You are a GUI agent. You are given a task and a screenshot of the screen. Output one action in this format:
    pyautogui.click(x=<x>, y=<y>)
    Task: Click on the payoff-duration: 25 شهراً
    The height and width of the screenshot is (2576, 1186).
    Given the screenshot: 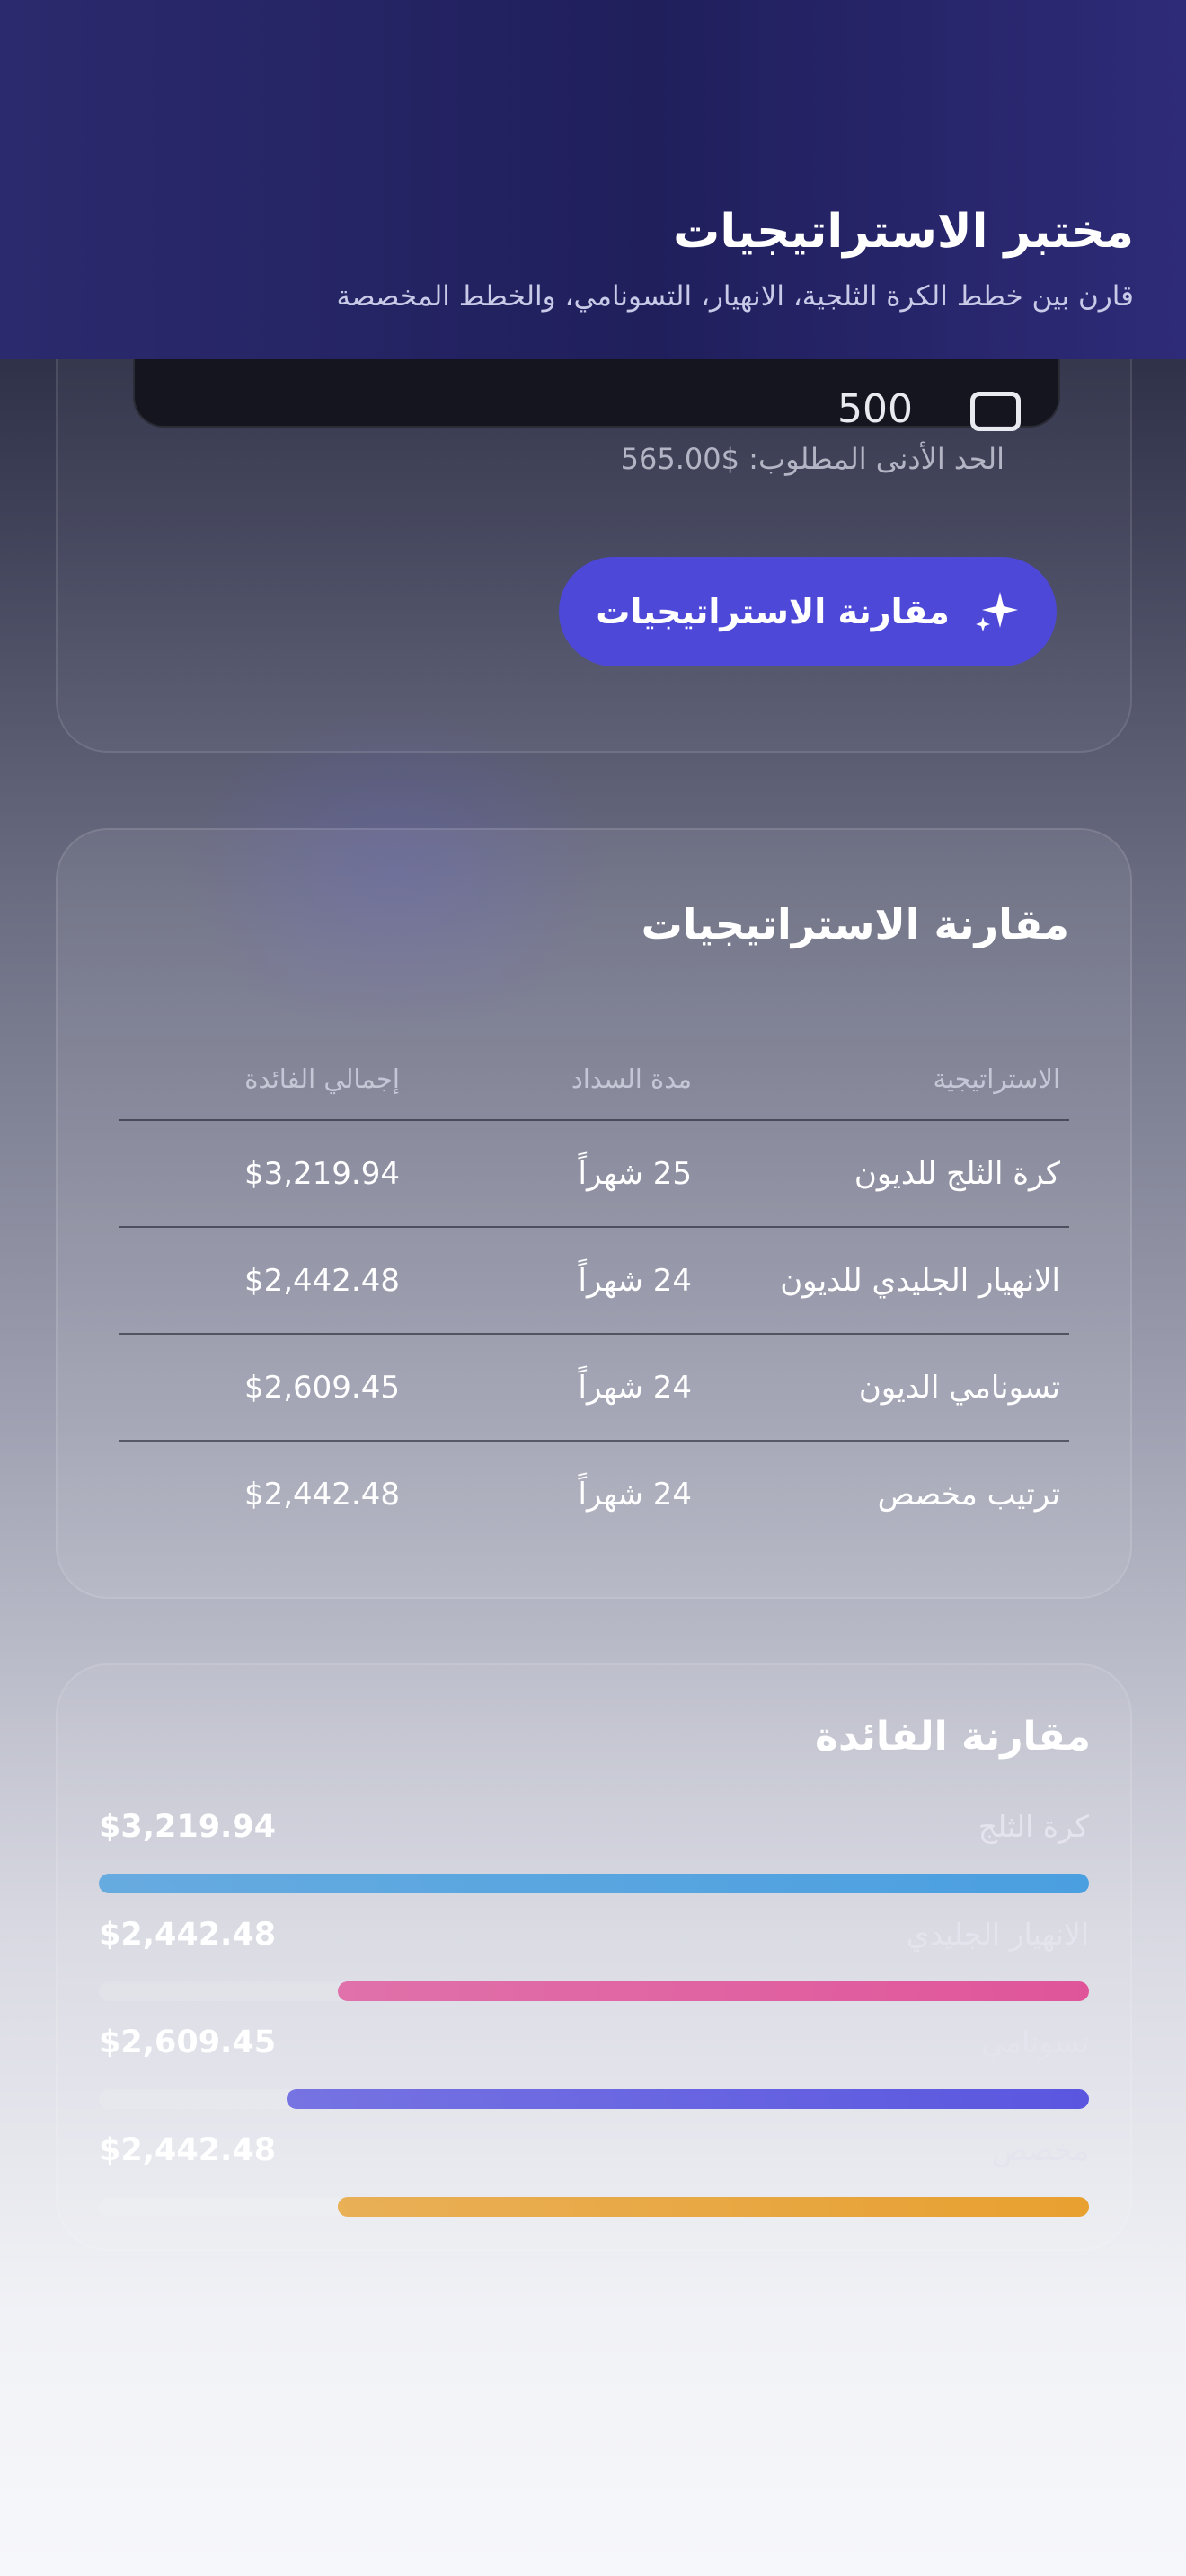 What is the action you would take?
    pyautogui.click(x=635, y=1173)
    